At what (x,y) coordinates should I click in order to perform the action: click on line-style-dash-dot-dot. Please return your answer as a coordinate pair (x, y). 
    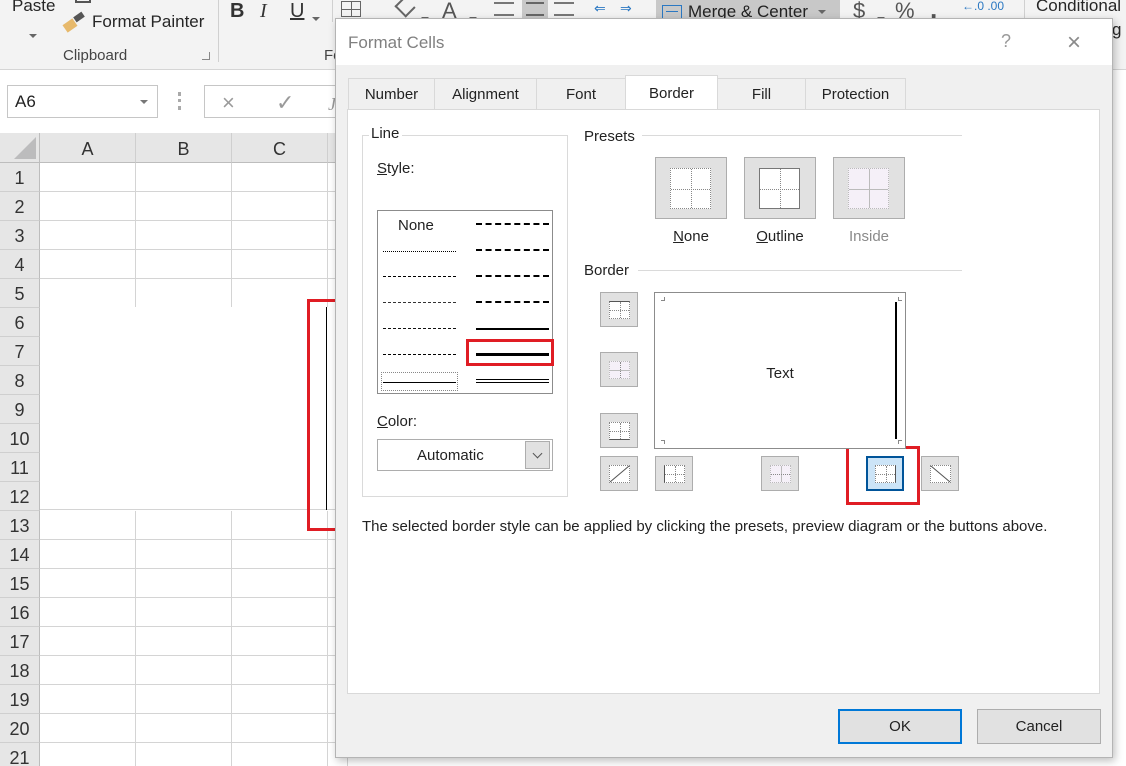
    Looking at the image, I should click on (419, 302).